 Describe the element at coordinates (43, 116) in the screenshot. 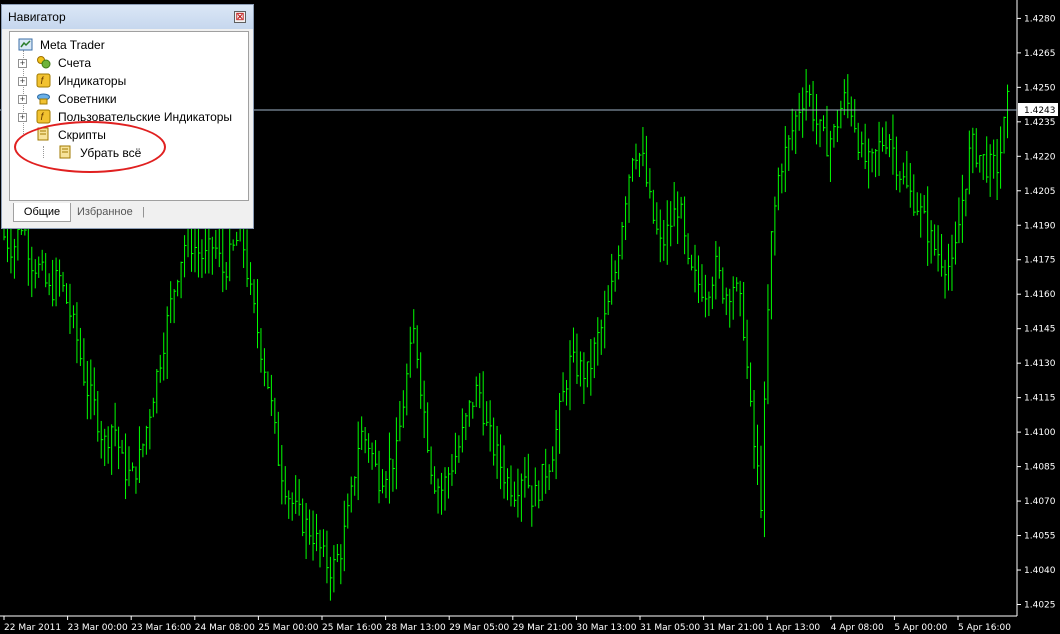

I see `custom-indicators-icon: f` at that location.